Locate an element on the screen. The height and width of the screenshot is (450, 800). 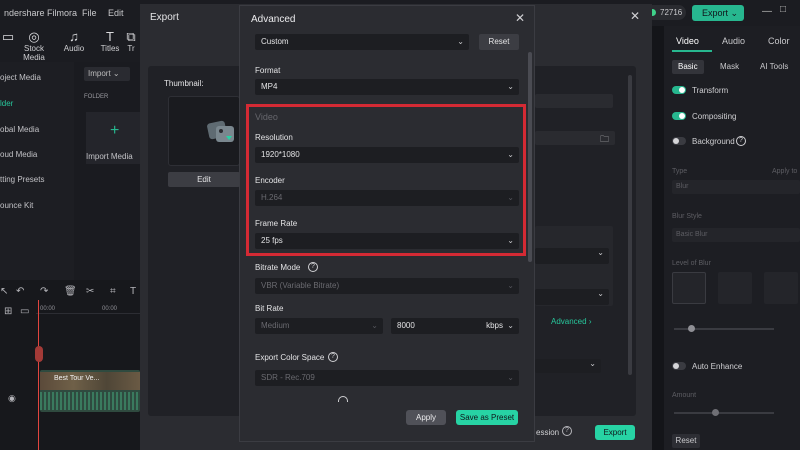
undo-icon: ↶ is located at coordinates (20, 291).